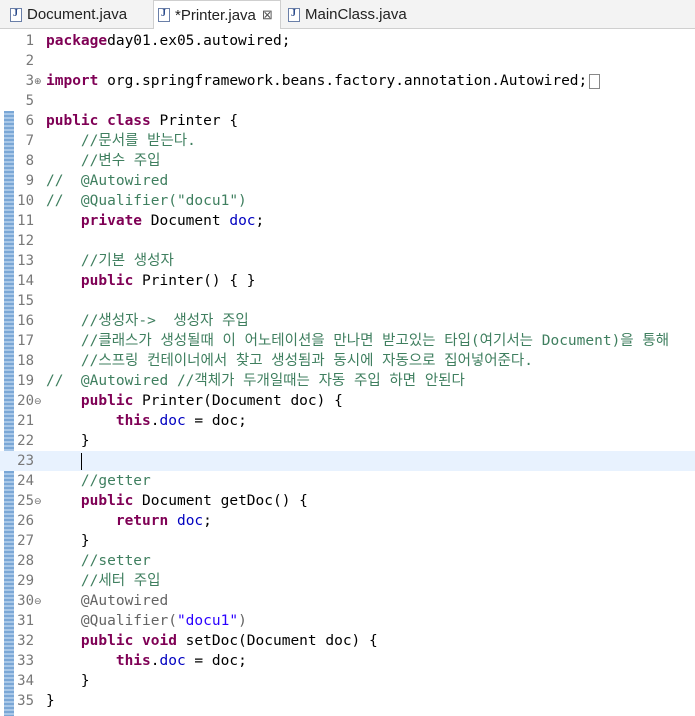 This screenshot has width=695, height=716. Describe the element at coordinates (142, 121) in the screenshot. I see `code-text: public class Printer {` at that location.